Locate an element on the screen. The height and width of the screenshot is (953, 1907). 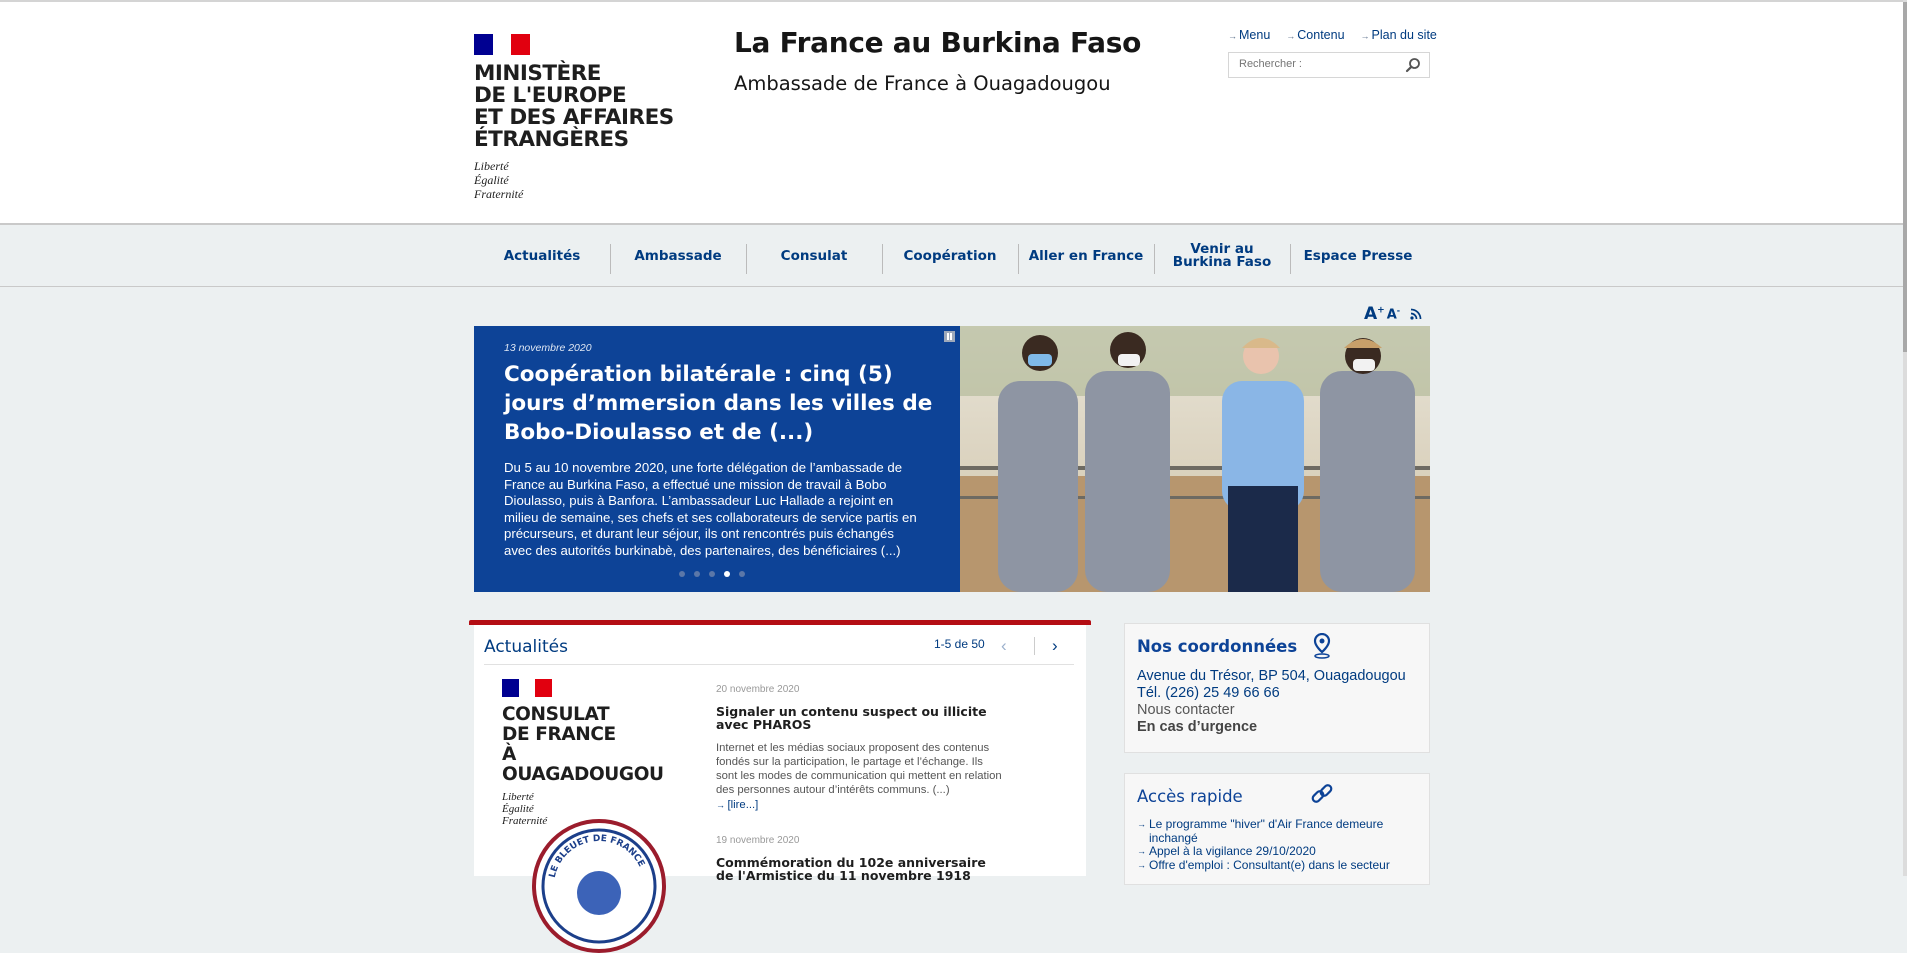
nav-item-aller-en-france: Aller en France is located at coordinates (1086, 256).